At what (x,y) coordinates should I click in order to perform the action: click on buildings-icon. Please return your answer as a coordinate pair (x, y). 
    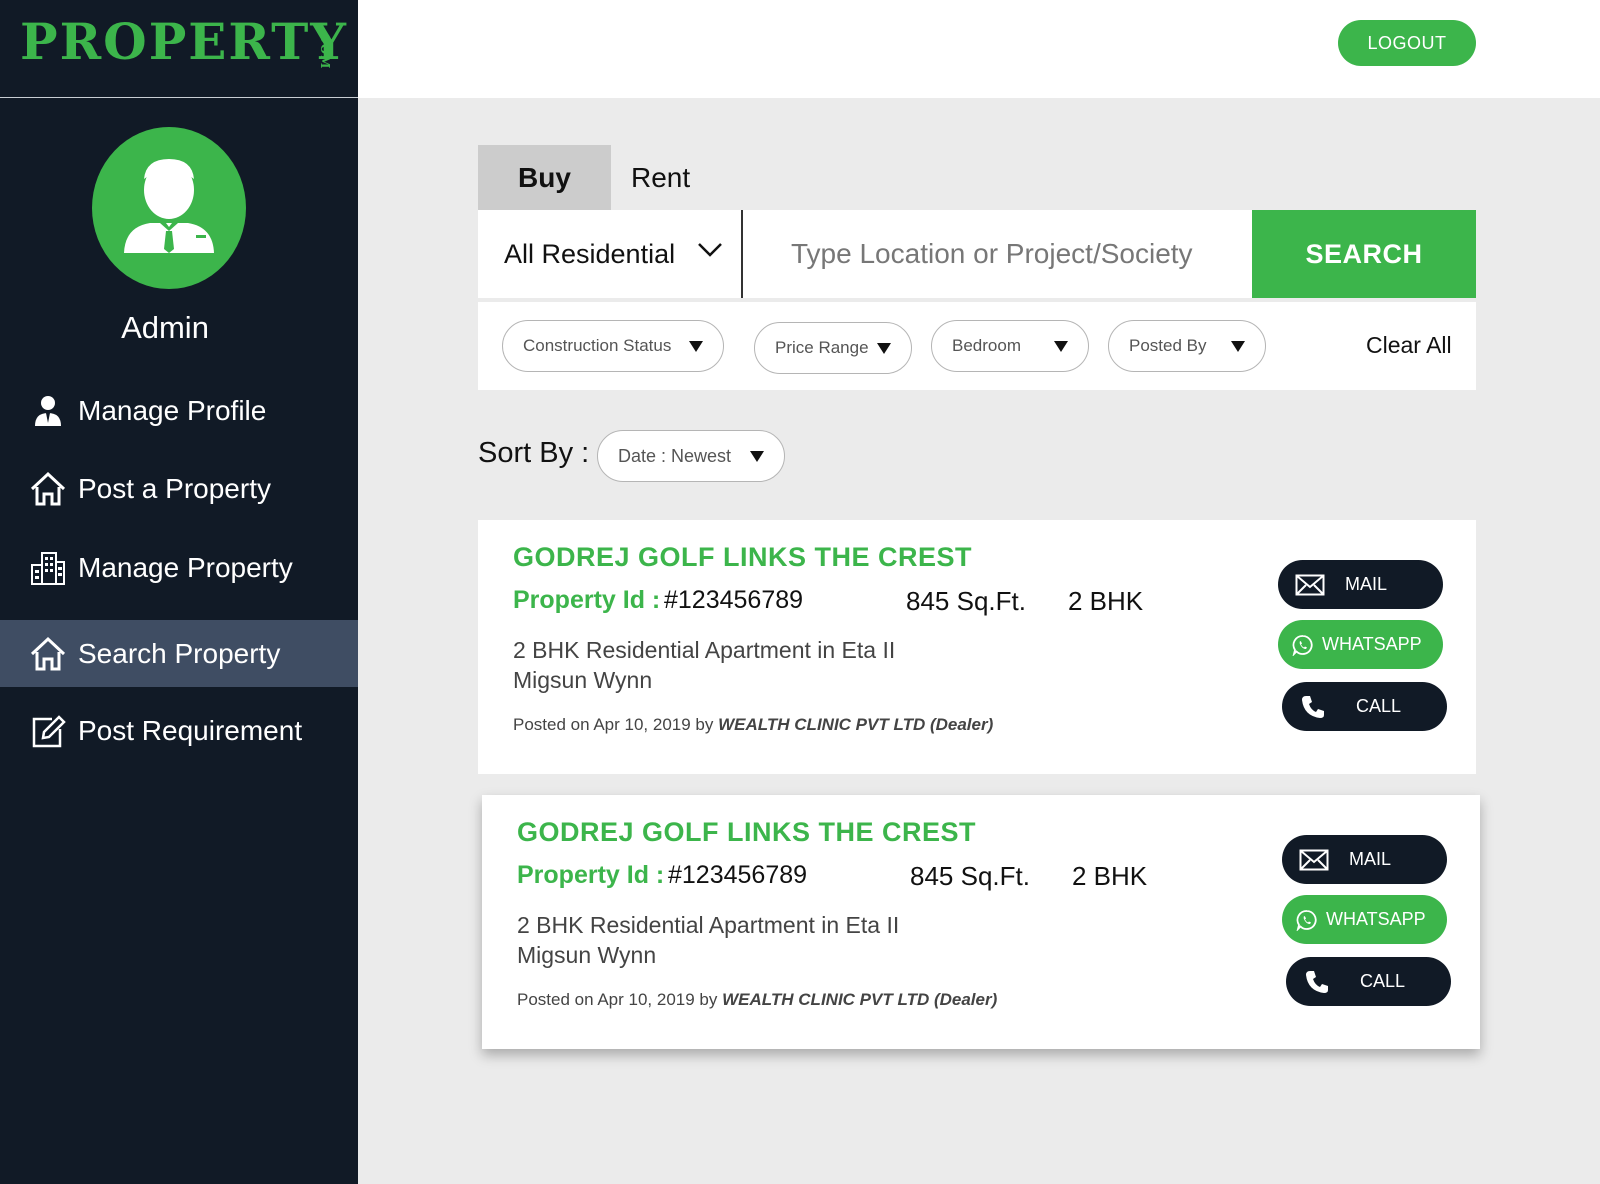
    Looking at the image, I should click on (48, 568).